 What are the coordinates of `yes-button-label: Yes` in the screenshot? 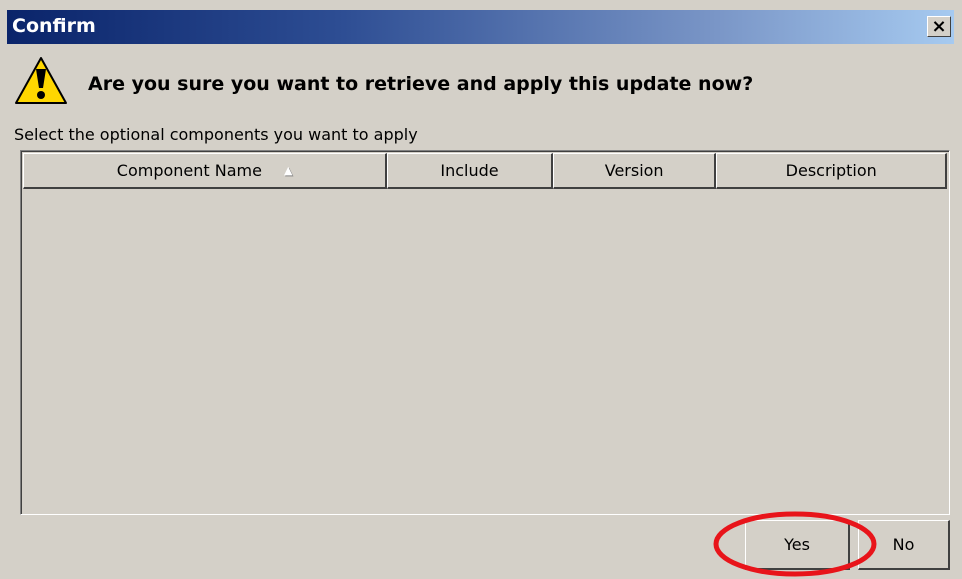 It's located at (797, 544).